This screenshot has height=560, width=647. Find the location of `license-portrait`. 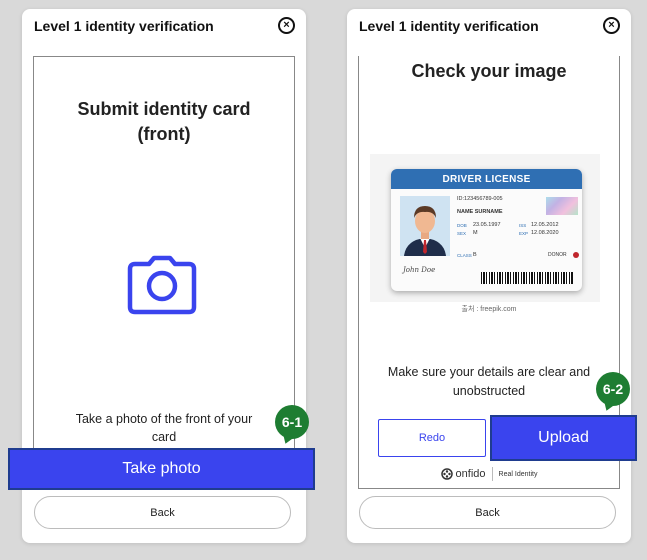

license-portrait is located at coordinates (425, 226).